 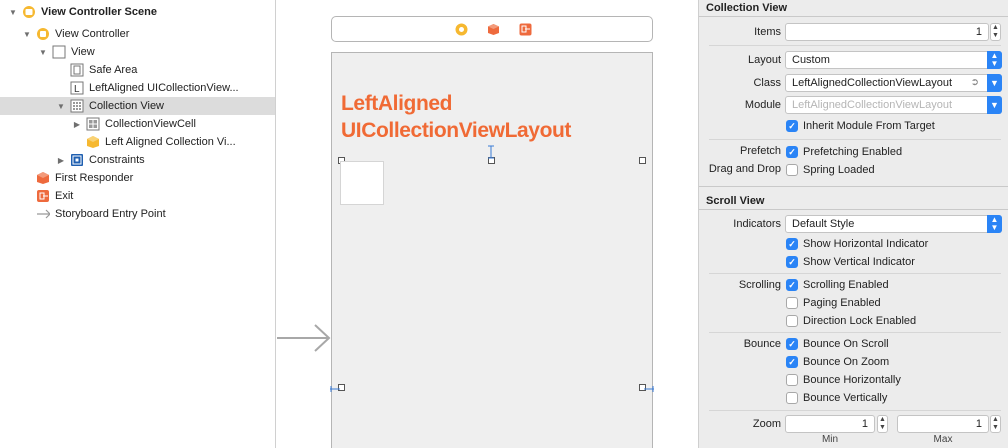 What do you see at coordinates (943, 424) in the screenshot?
I see `zoom-max-field: 1` at bounding box center [943, 424].